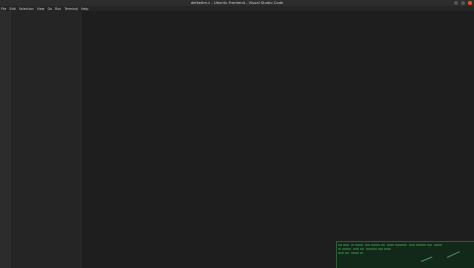 Image resolution: width=474 pixels, height=268 pixels. Describe the element at coordinates (84, 9) in the screenshot. I see `menu-help: Help` at that location.